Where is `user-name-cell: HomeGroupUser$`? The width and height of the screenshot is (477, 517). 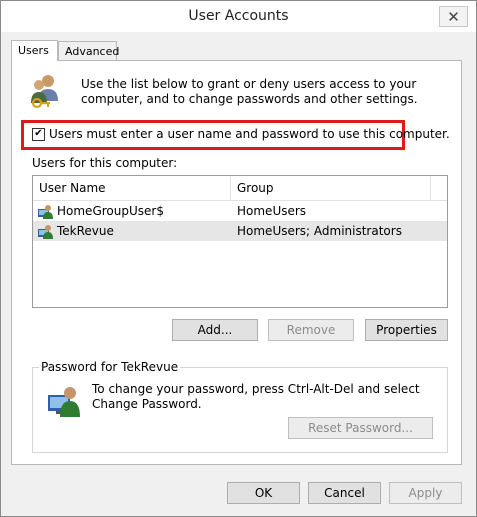
user-name-cell: HomeGroupUser$ is located at coordinates (110, 211).